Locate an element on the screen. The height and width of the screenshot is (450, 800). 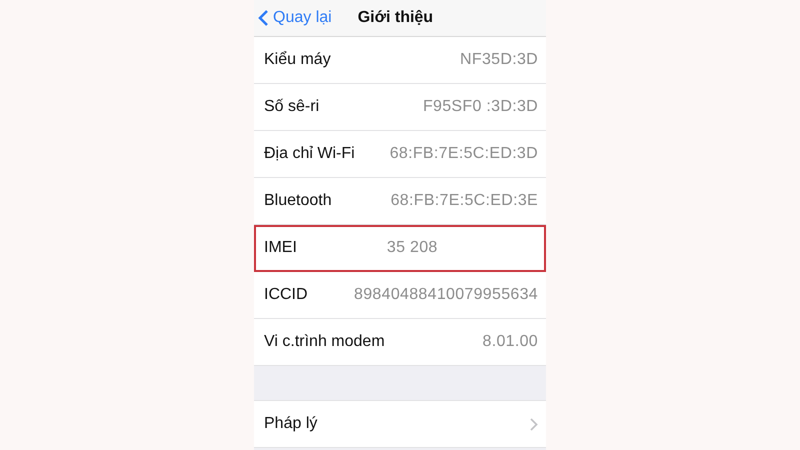
row-value: 68:FB:7E:5C:ED:3E is located at coordinates (464, 201).